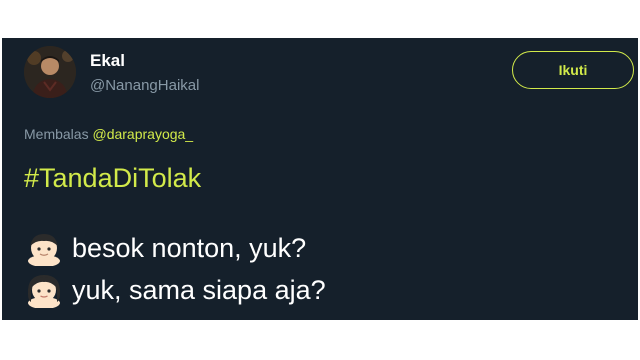 The width and height of the screenshot is (640, 360). I want to click on user-handle: @NanangHaikal, so click(144, 86).